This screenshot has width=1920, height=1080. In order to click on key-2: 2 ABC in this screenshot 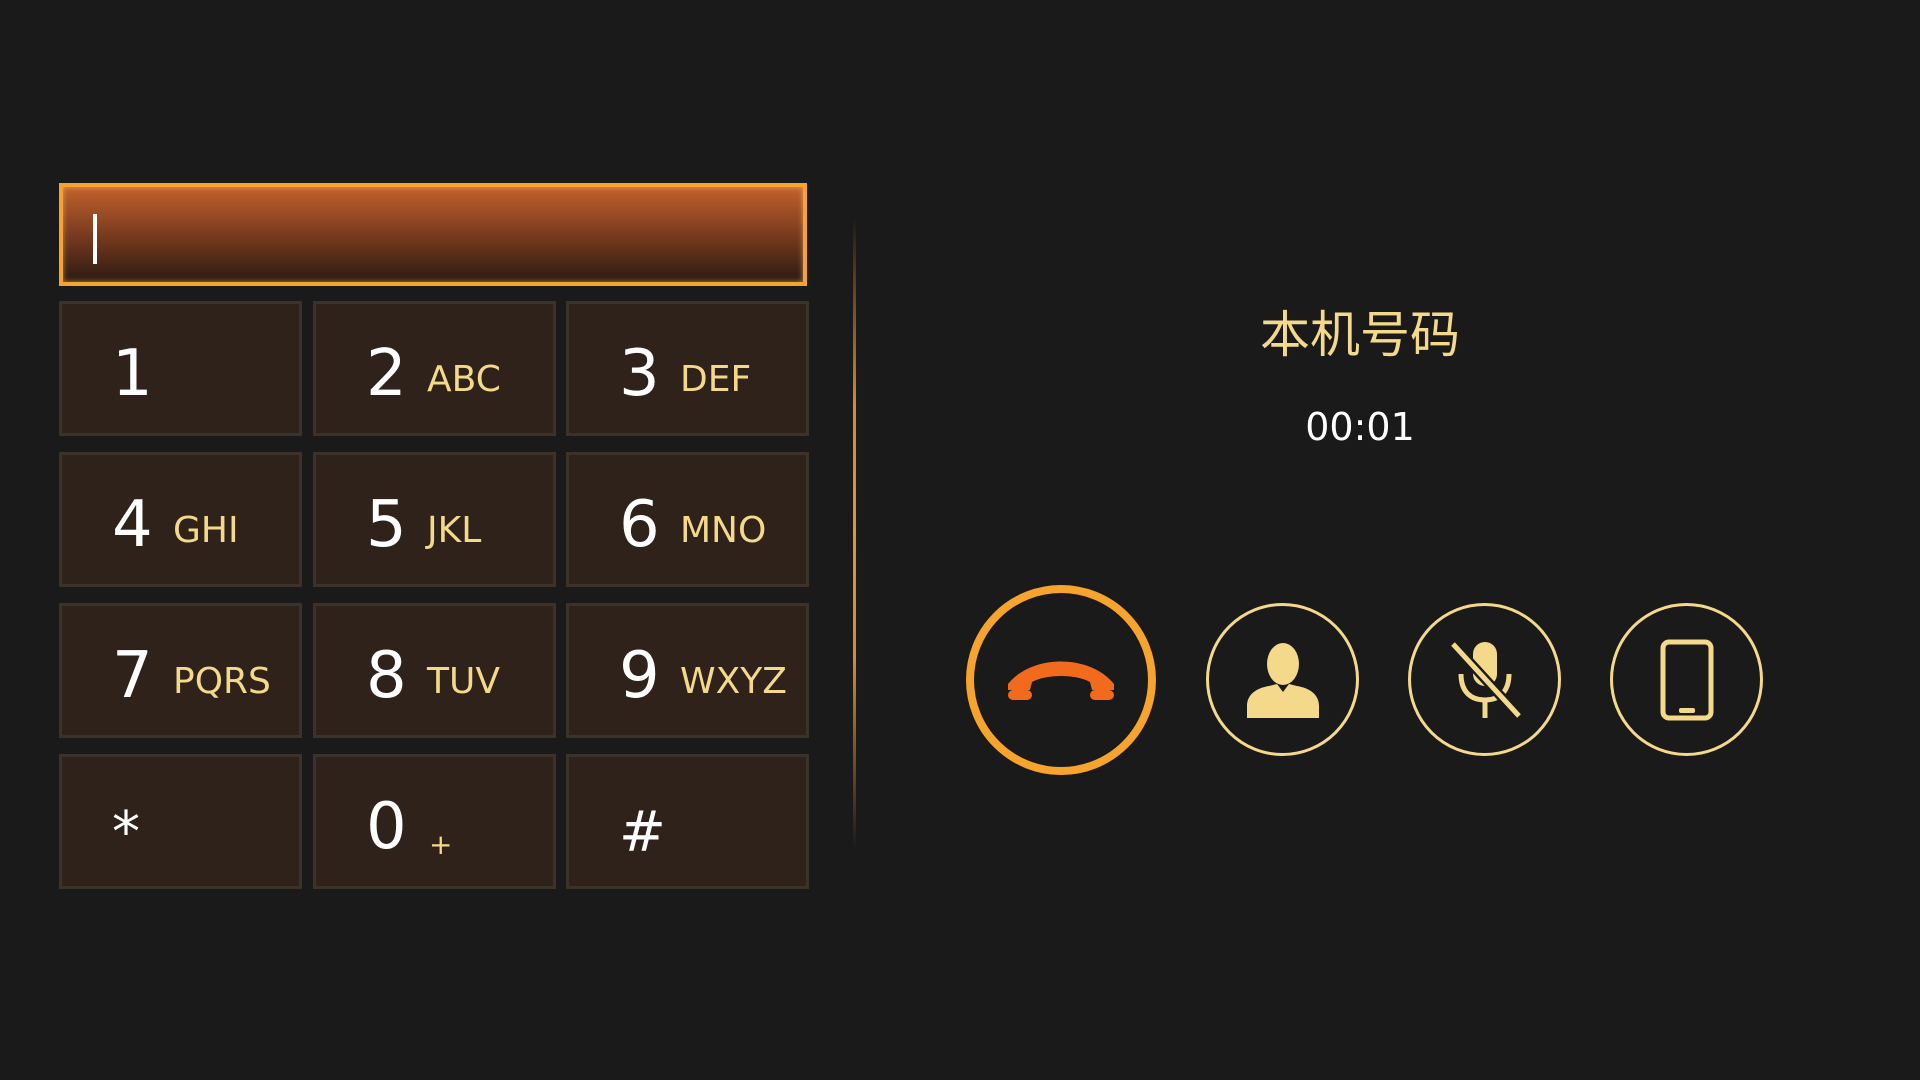, I will do `click(434, 368)`.